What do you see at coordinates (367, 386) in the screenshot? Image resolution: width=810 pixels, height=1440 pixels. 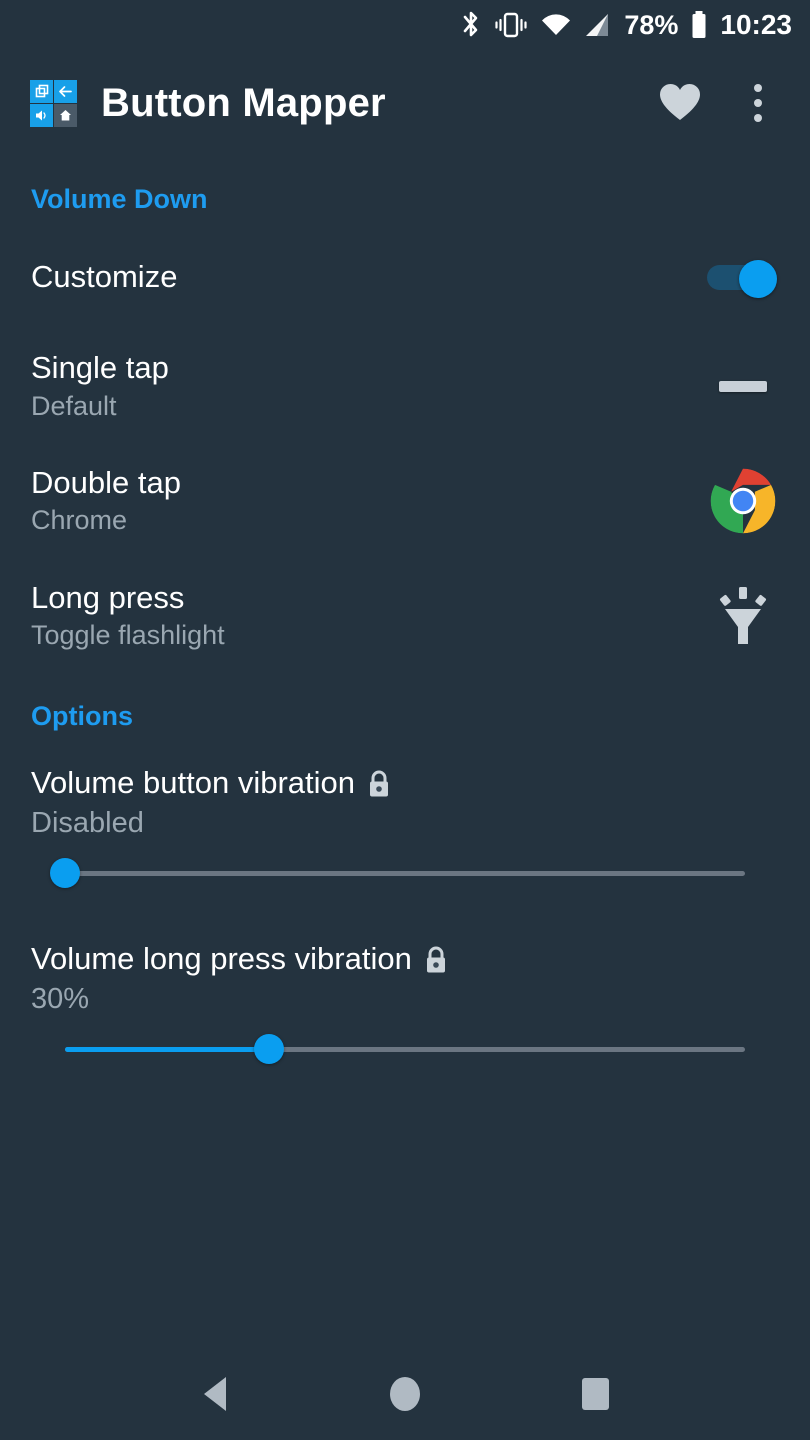 I see `row-single-tap-text: Single tap Default` at bounding box center [367, 386].